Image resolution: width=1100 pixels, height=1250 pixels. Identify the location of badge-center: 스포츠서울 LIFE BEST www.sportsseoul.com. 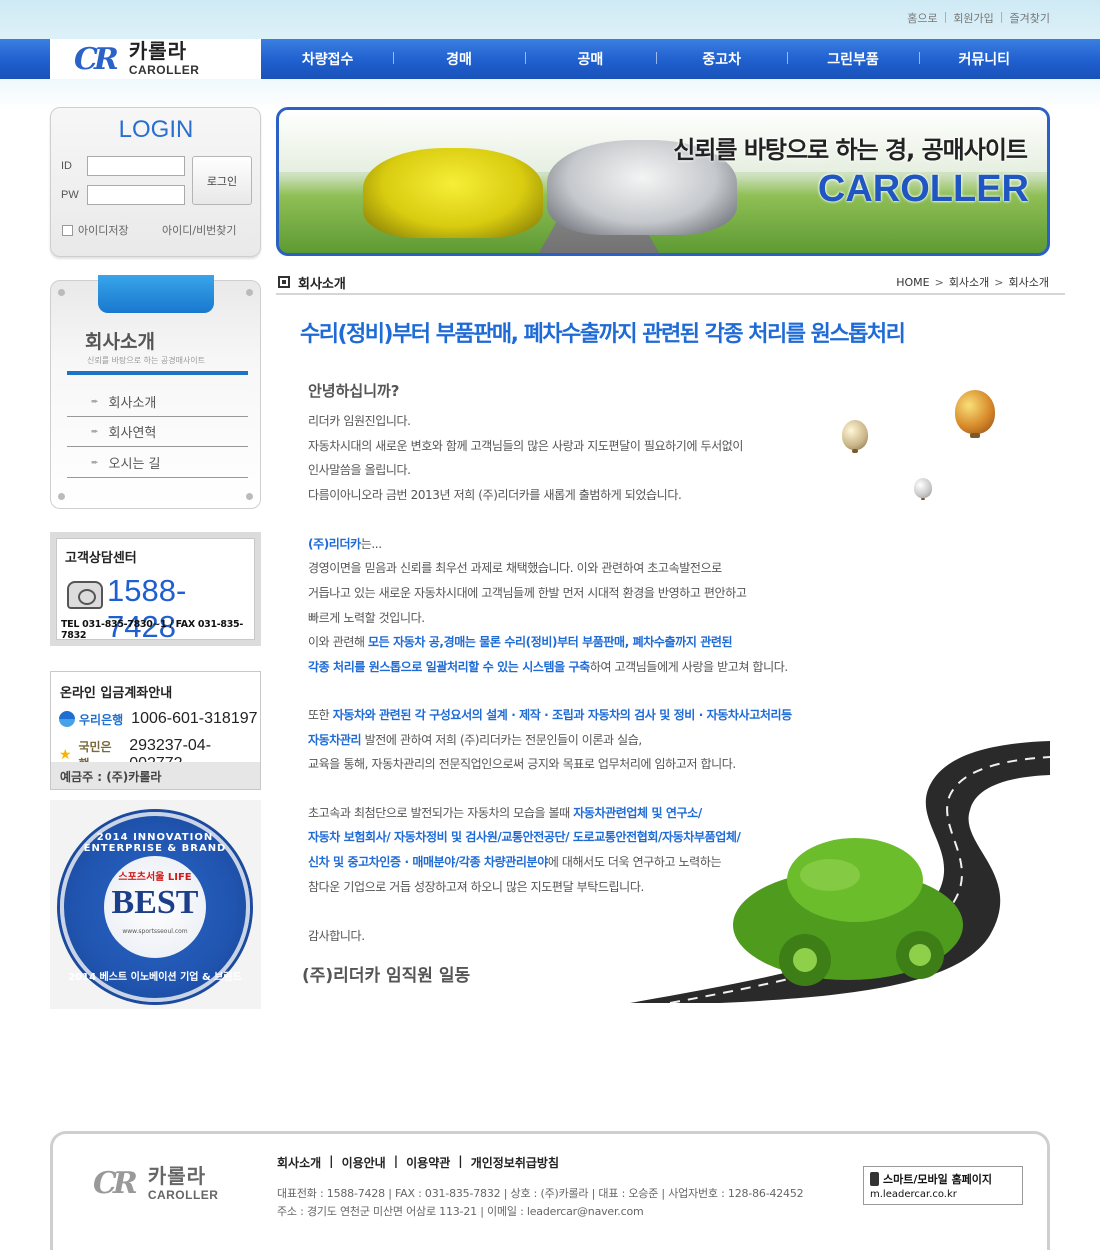
(155, 907).